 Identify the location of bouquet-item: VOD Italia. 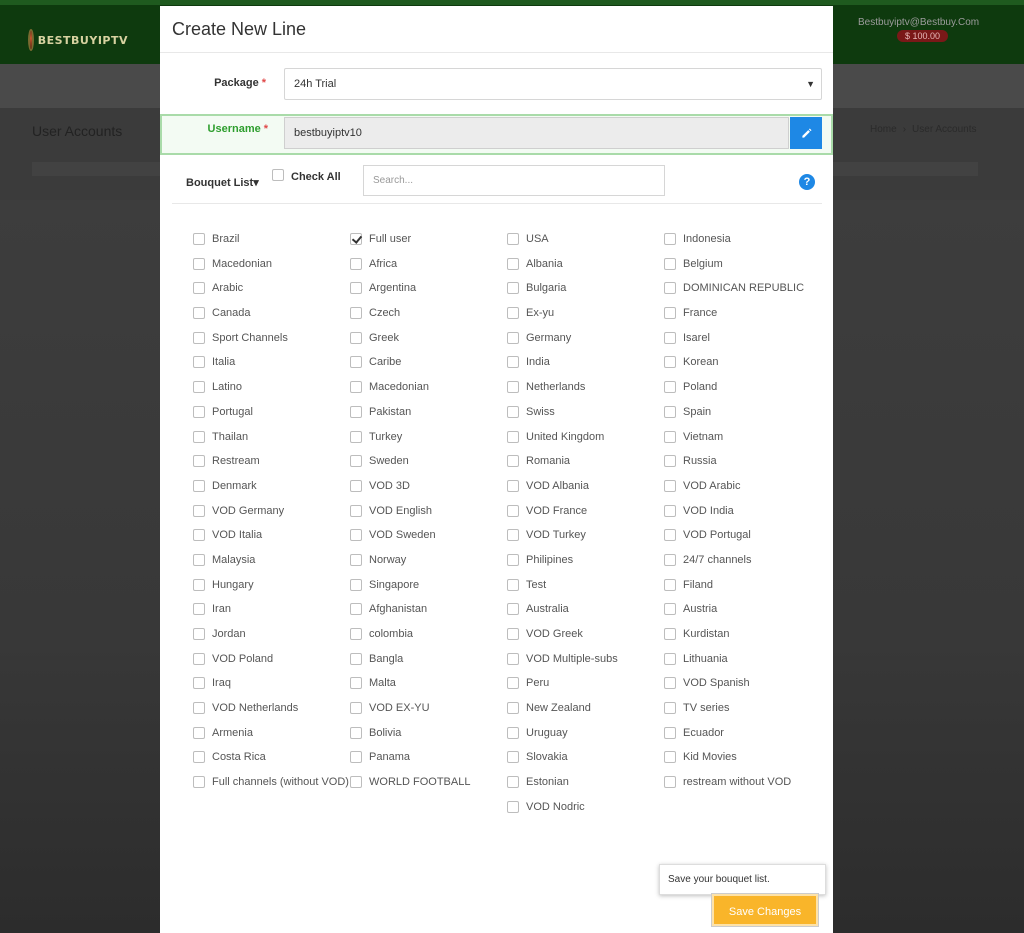
(271, 540).